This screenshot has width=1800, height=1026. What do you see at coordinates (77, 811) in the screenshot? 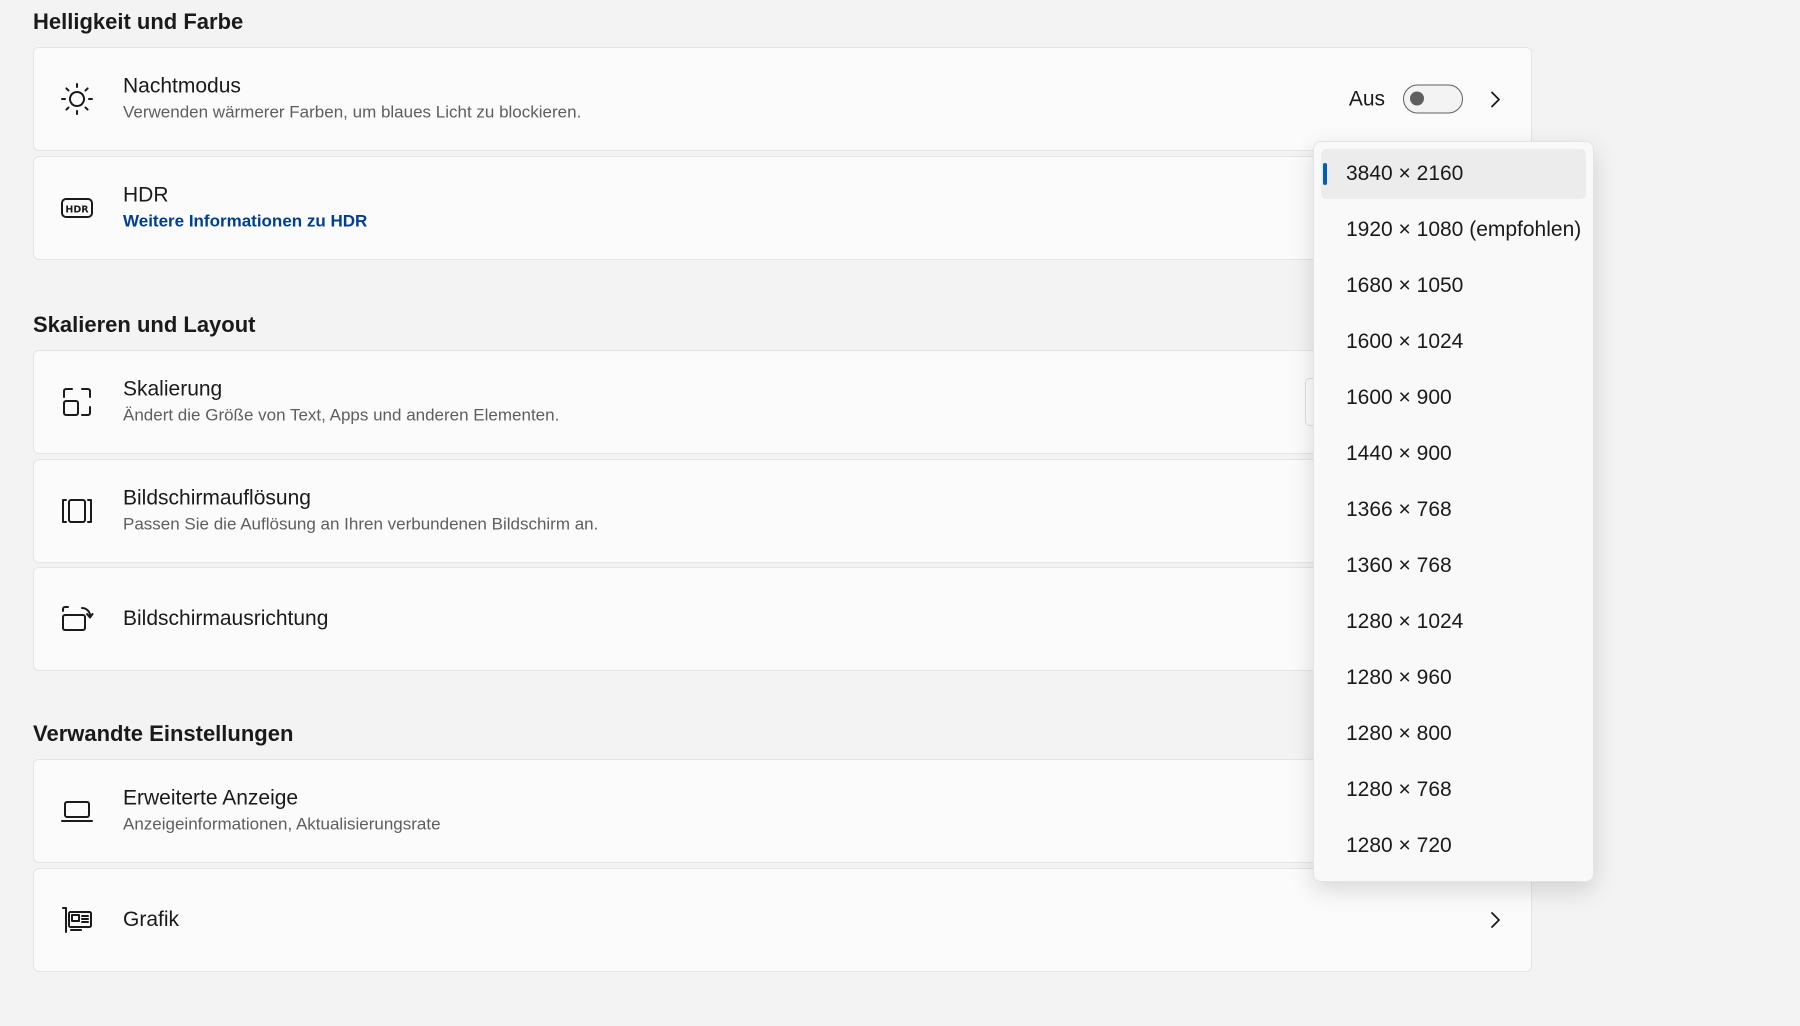
I see `monitor-icon` at bounding box center [77, 811].